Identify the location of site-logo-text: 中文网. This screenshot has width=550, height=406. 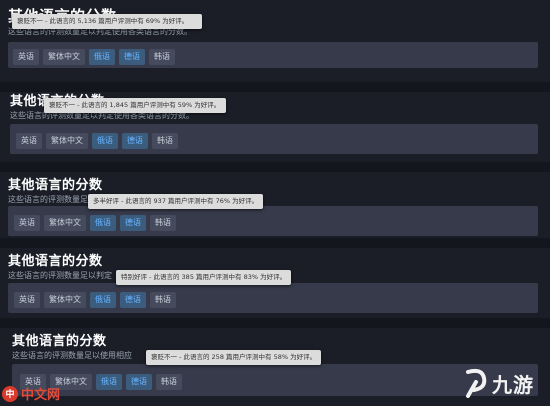
(41, 395).